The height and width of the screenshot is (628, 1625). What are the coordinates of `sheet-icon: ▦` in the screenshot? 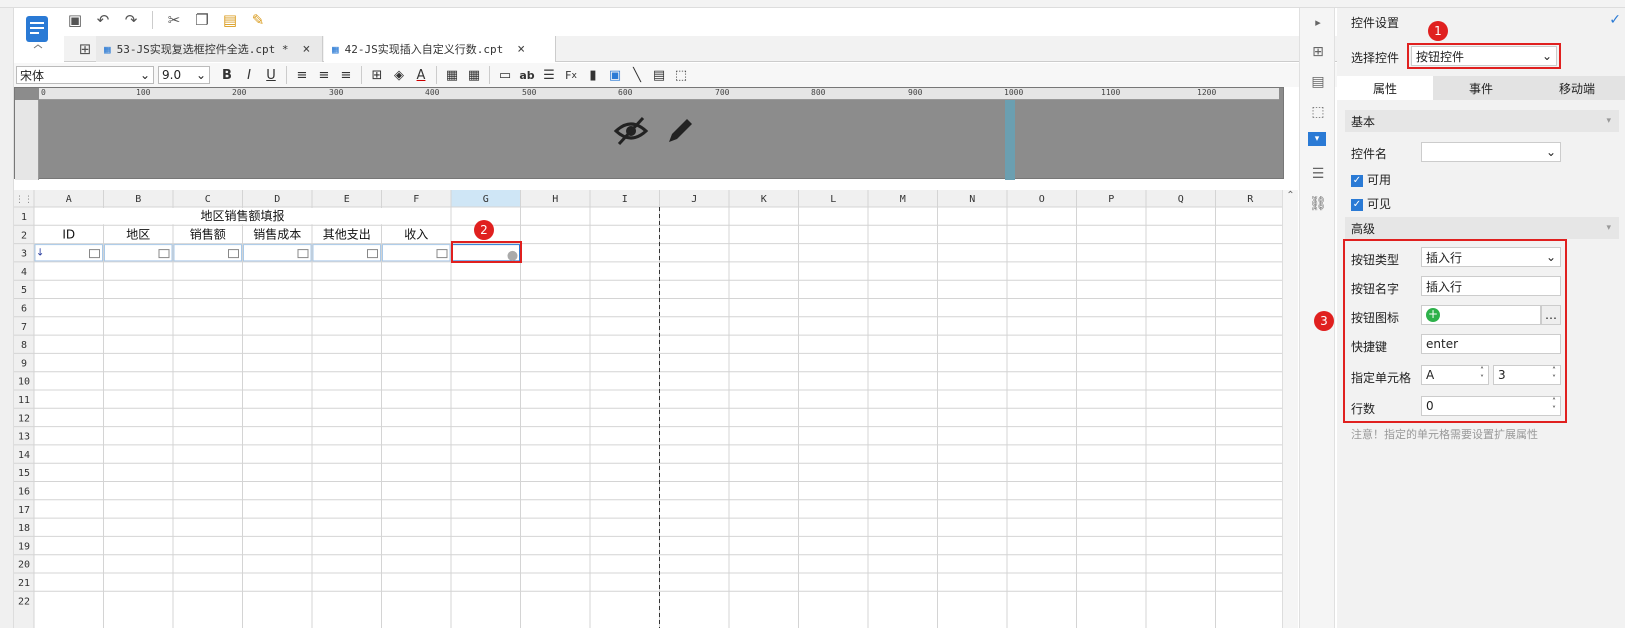 It's located at (335, 49).